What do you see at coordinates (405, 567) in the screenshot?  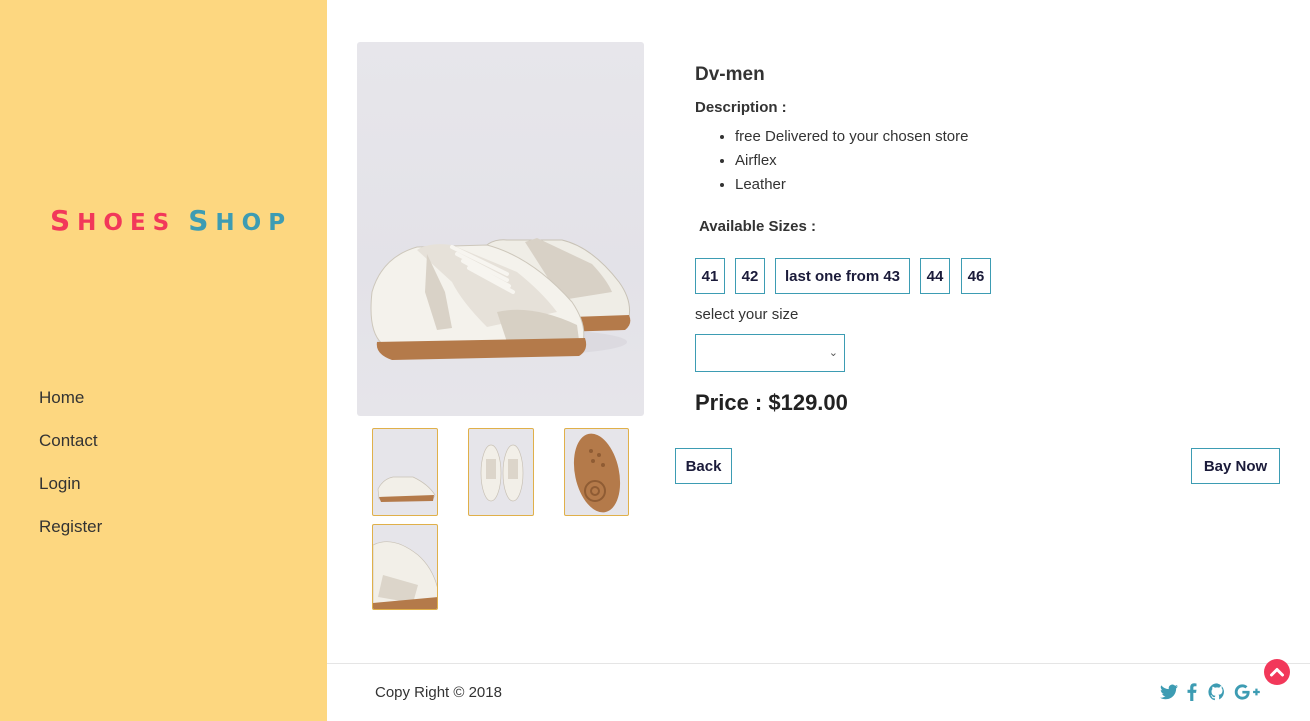 I see `thumbnail-closeup-view` at bounding box center [405, 567].